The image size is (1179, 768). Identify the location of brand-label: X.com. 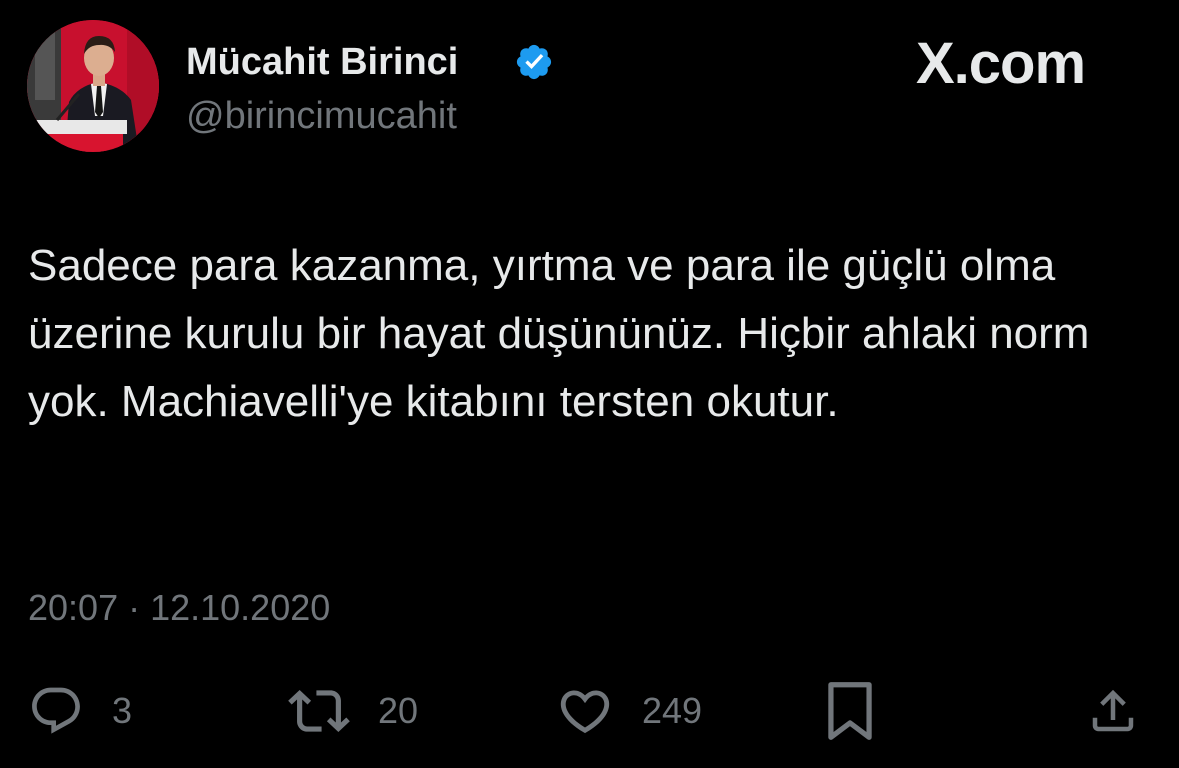
(1001, 63).